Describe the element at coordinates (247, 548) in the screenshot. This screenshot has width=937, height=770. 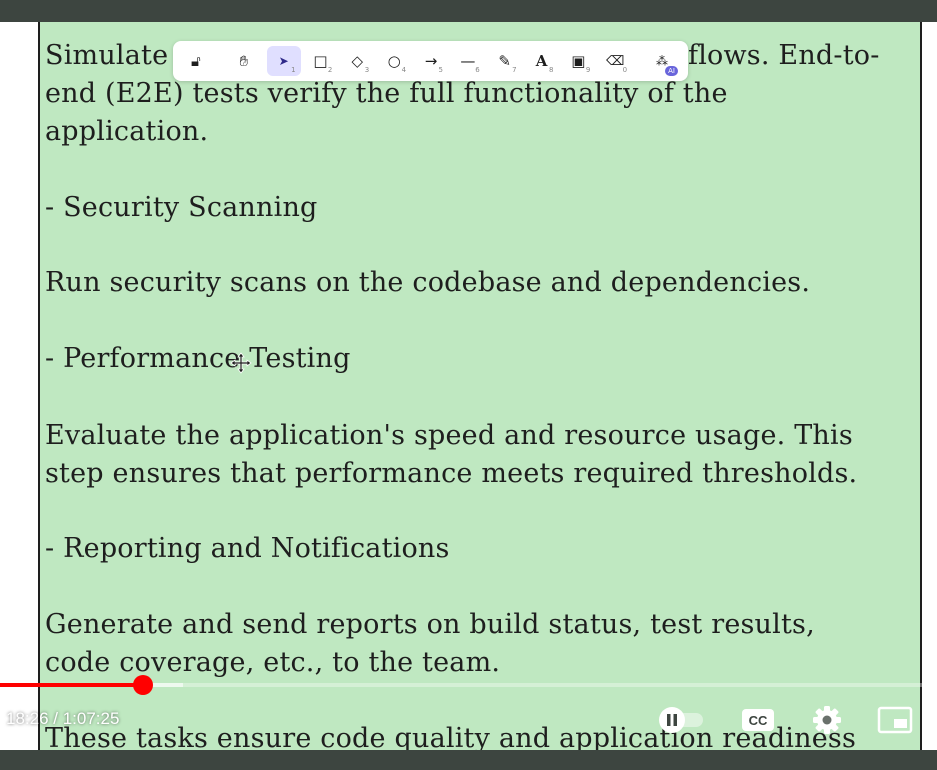
I see `heading-reporting: - Reporting and Notifications` at that location.